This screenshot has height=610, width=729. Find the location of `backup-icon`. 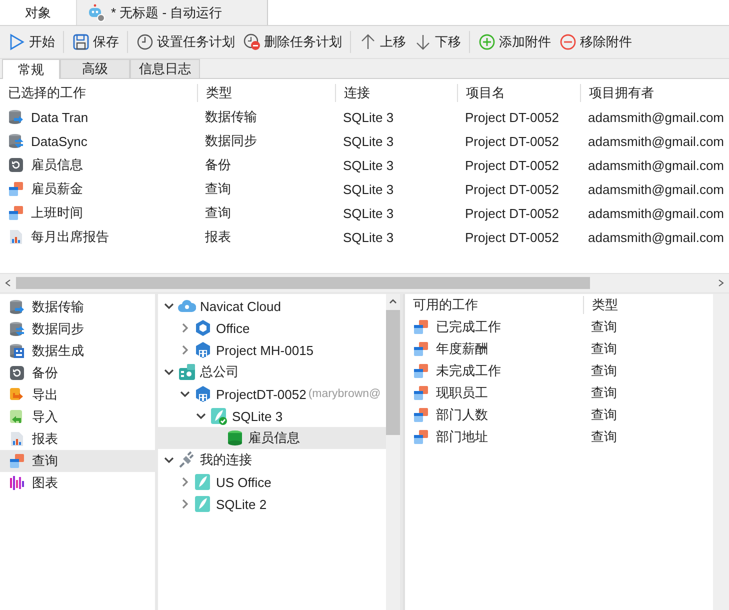

backup-icon is located at coordinates (17, 373).